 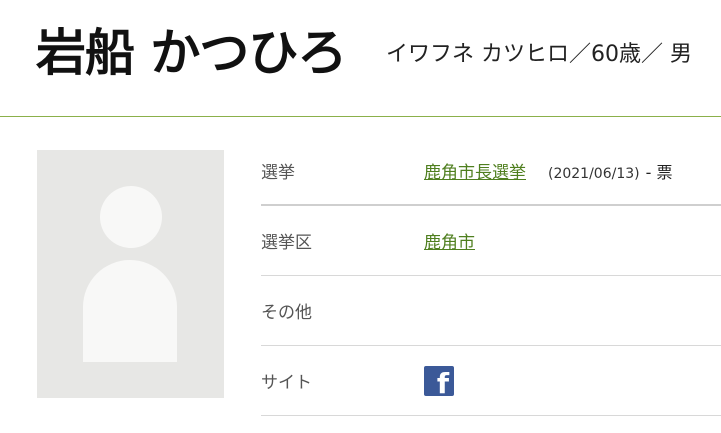 I want to click on election-link: 鹿角市長選挙, so click(x=475, y=173).